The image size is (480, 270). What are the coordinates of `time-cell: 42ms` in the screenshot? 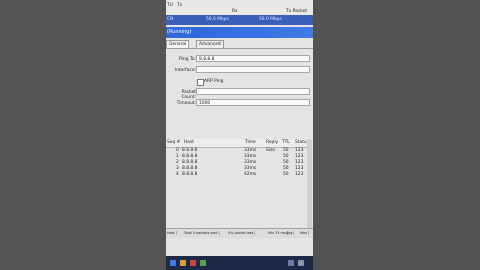 It's located at (250, 174).